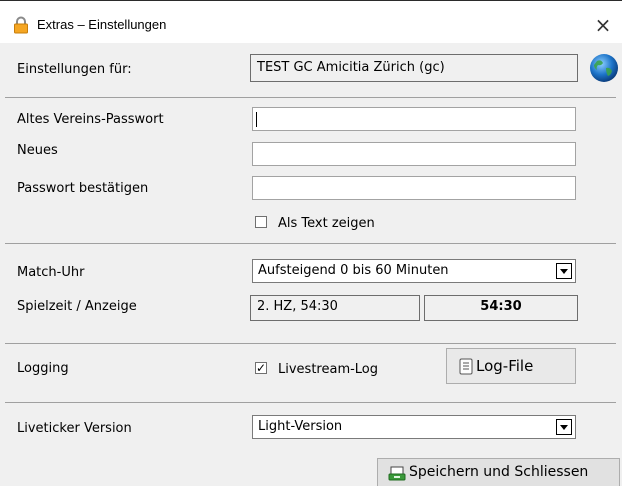 The height and width of the screenshot is (486, 622). Describe the element at coordinates (604, 68) in the screenshot. I see `globe-icon` at that location.